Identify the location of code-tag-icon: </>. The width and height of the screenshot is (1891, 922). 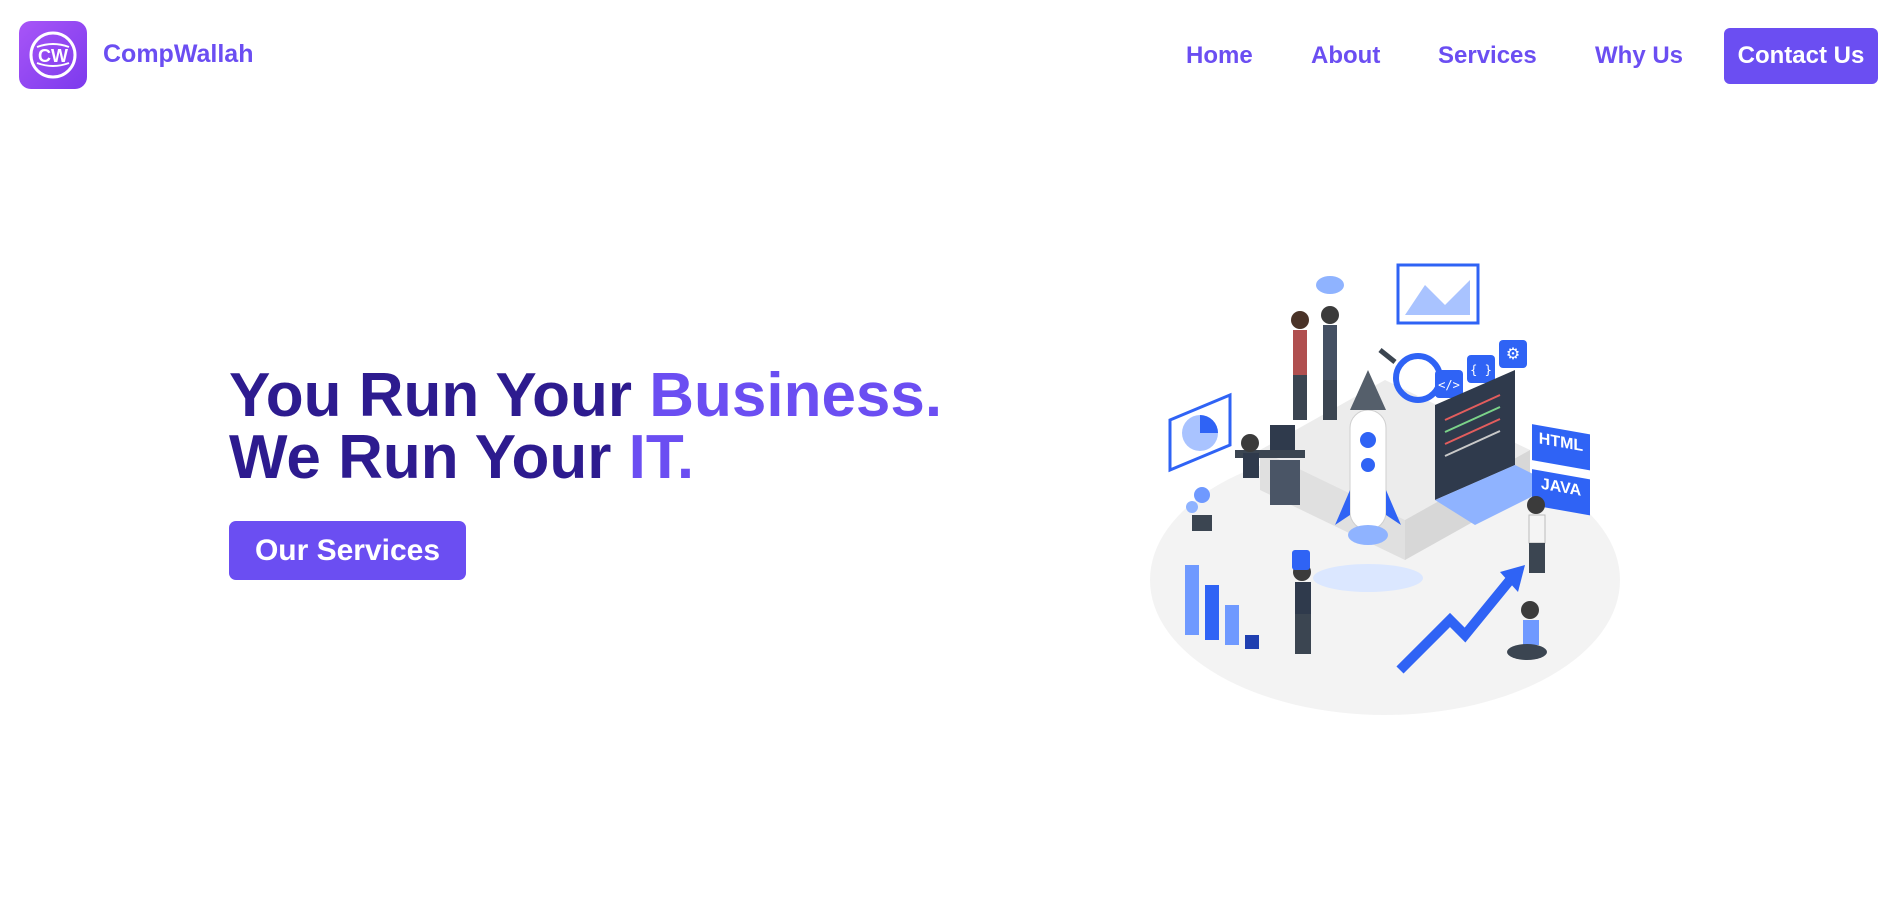
(1449, 385).